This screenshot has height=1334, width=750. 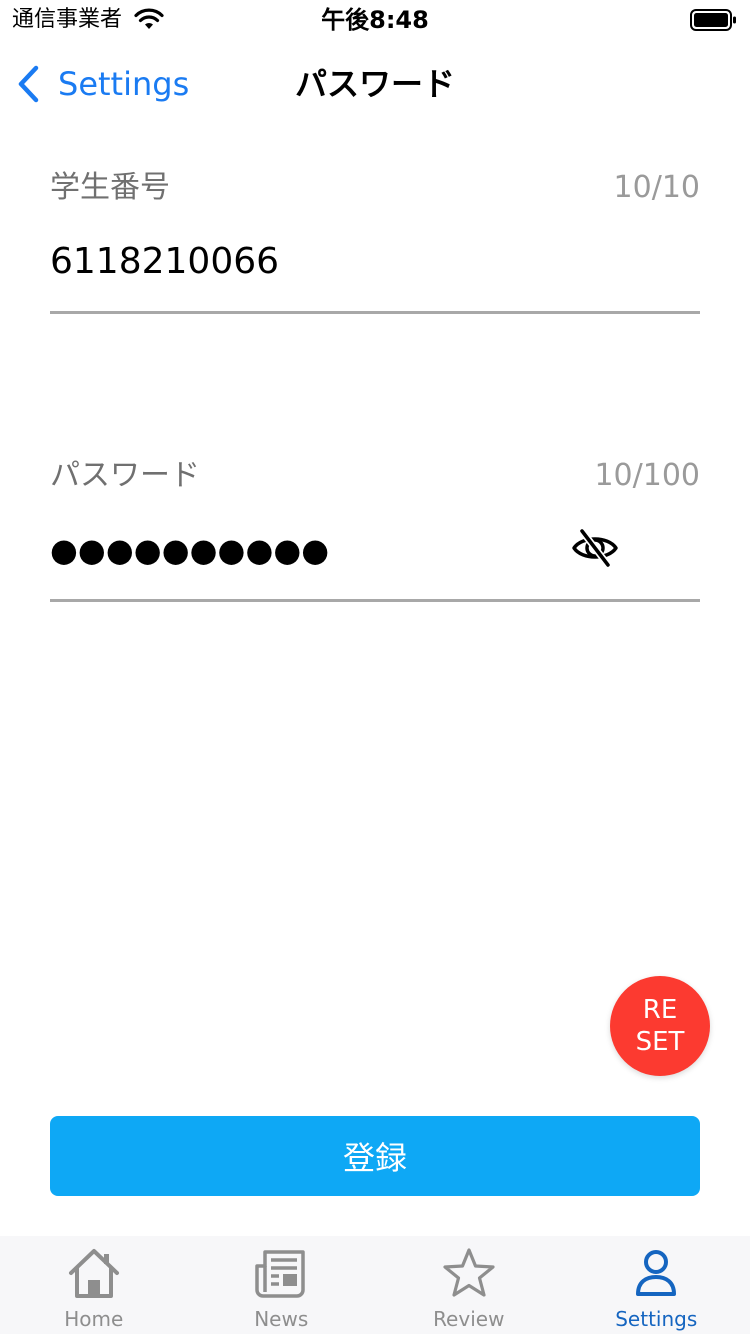 I want to click on tab-settings: Settings, so click(x=656, y=1285).